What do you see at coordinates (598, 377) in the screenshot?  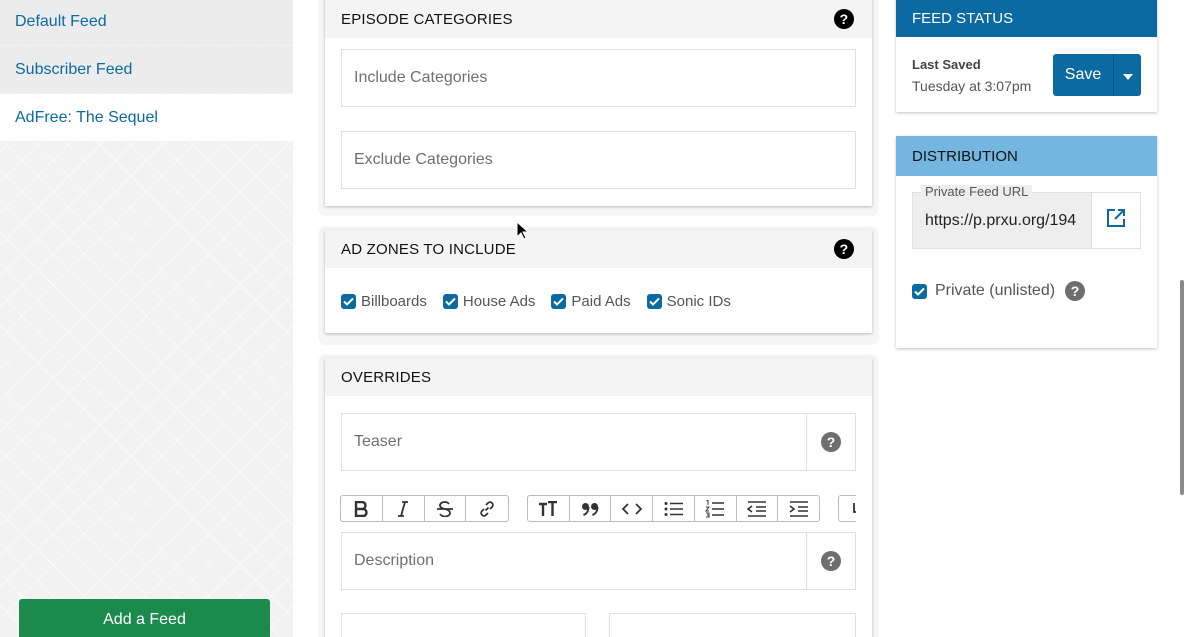 I see `overrides-header: OVERRIDES` at bounding box center [598, 377].